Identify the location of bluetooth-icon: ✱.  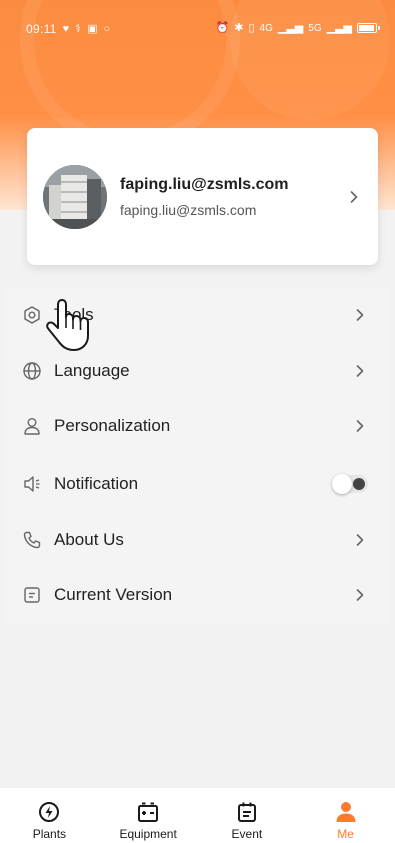
(239, 28).